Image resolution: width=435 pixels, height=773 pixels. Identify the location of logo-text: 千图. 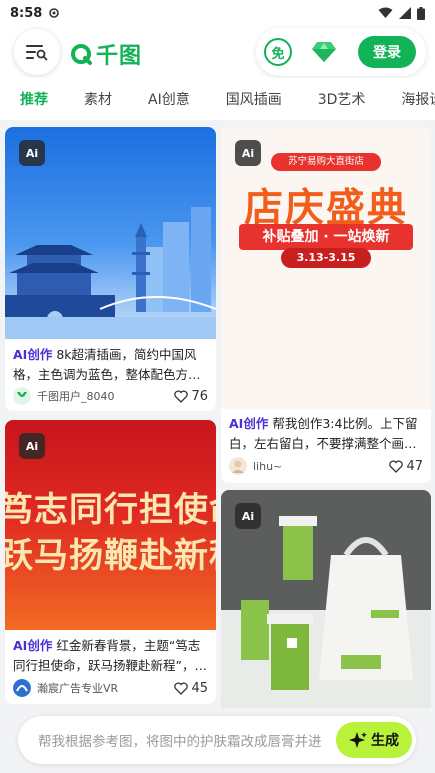
(119, 56).